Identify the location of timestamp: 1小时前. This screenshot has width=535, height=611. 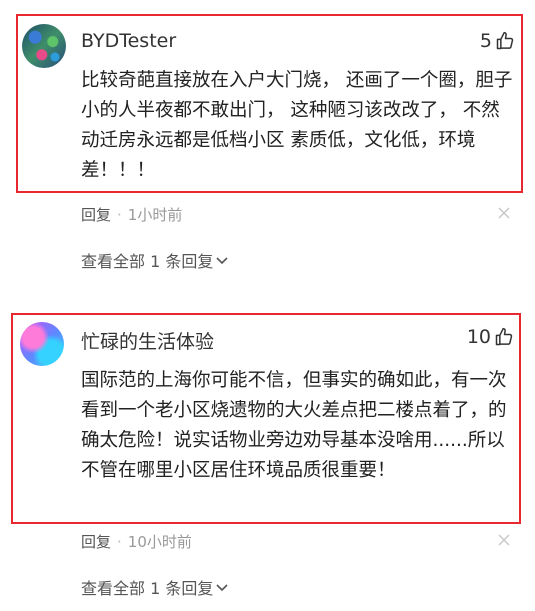
(155, 215).